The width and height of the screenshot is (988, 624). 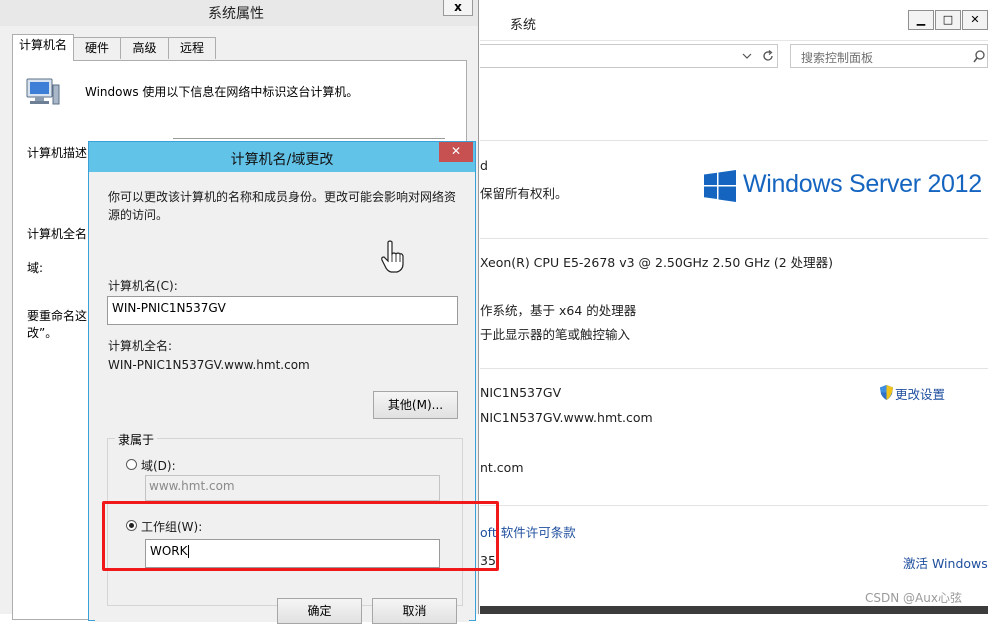 I want to click on ok-button: 确定, so click(x=319, y=611).